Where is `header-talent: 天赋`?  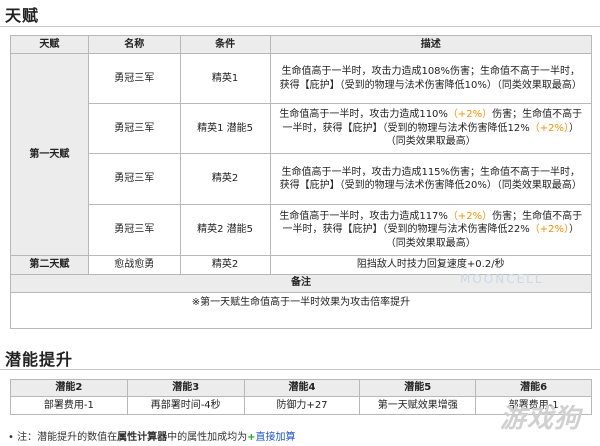 header-talent: 天赋 is located at coordinates (49, 44).